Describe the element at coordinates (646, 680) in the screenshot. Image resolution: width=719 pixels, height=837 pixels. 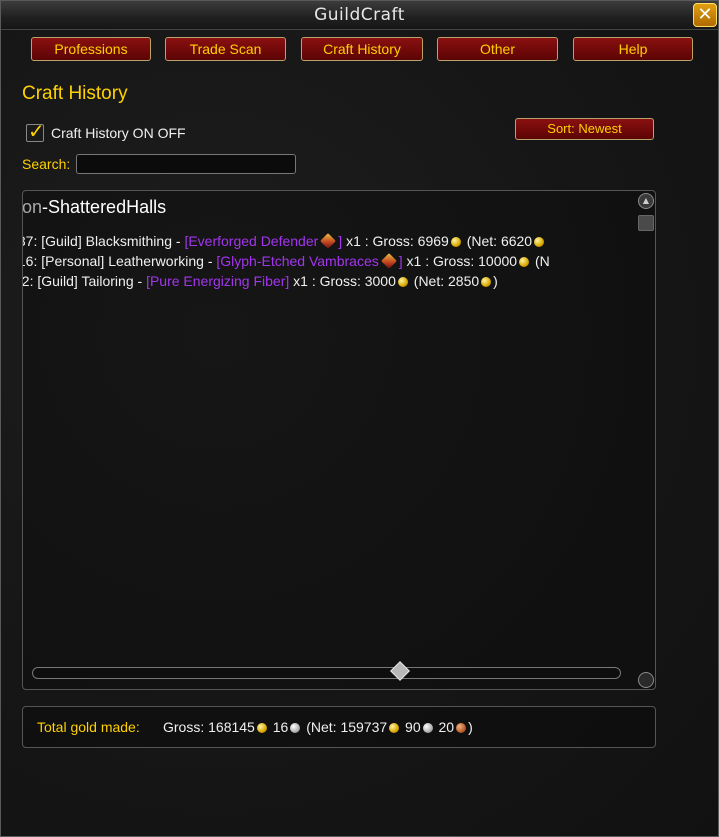
I see `scroll-to-bottom-icon` at that location.